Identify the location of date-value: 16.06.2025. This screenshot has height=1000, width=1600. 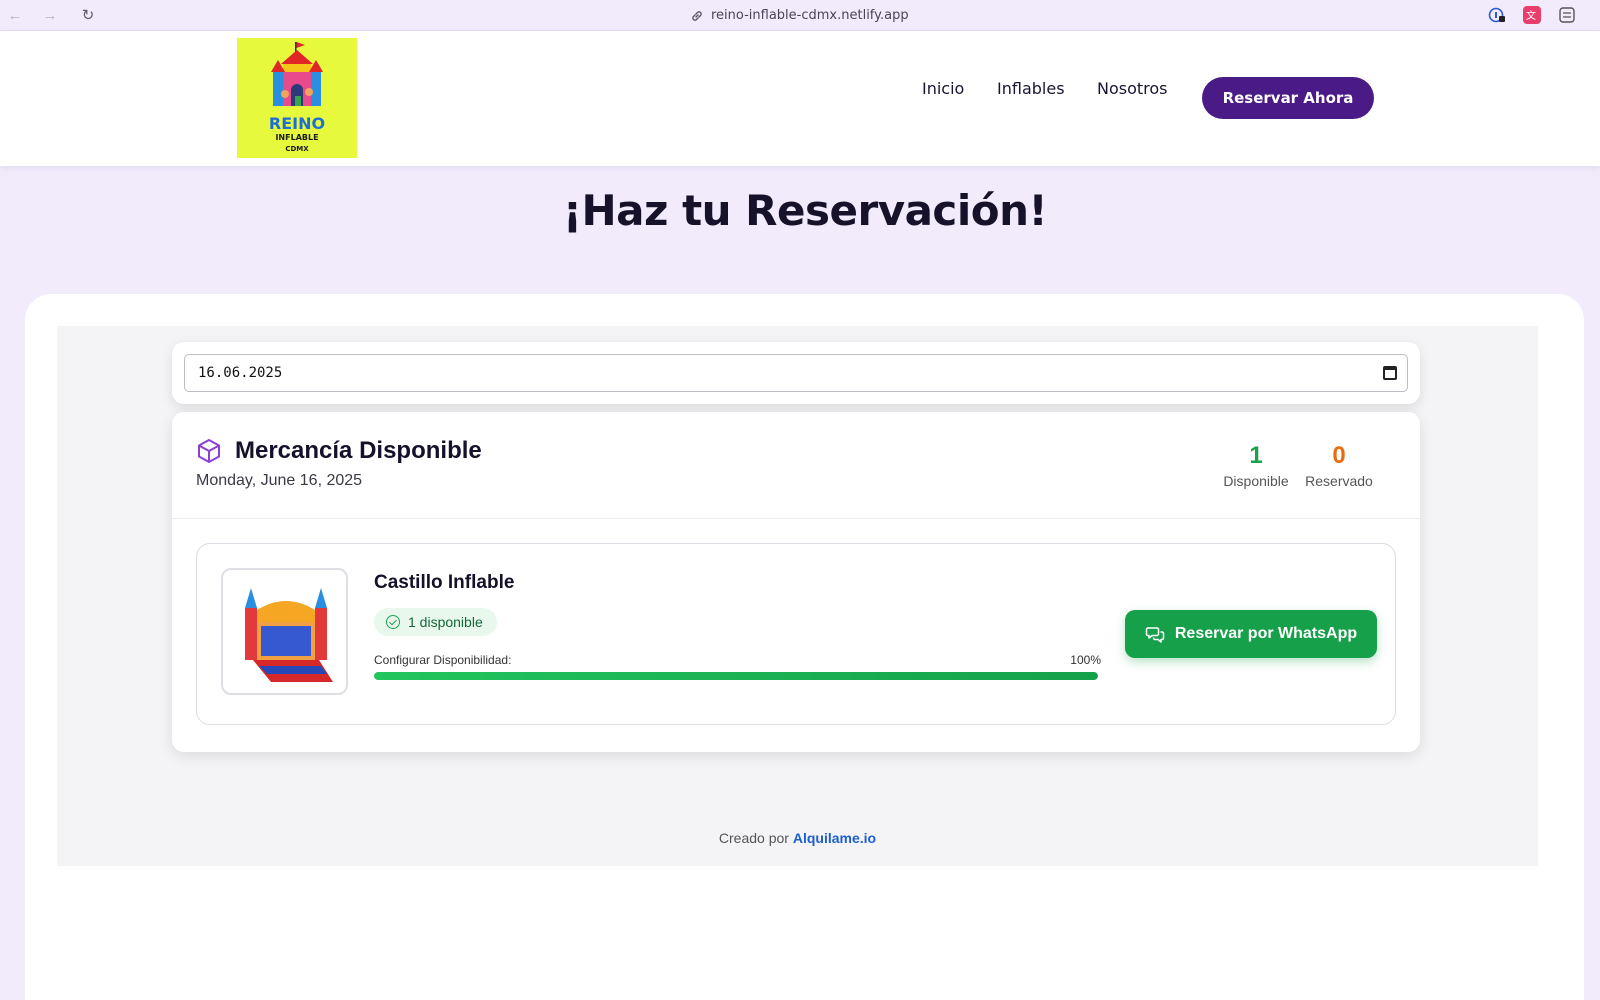
(240, 373).